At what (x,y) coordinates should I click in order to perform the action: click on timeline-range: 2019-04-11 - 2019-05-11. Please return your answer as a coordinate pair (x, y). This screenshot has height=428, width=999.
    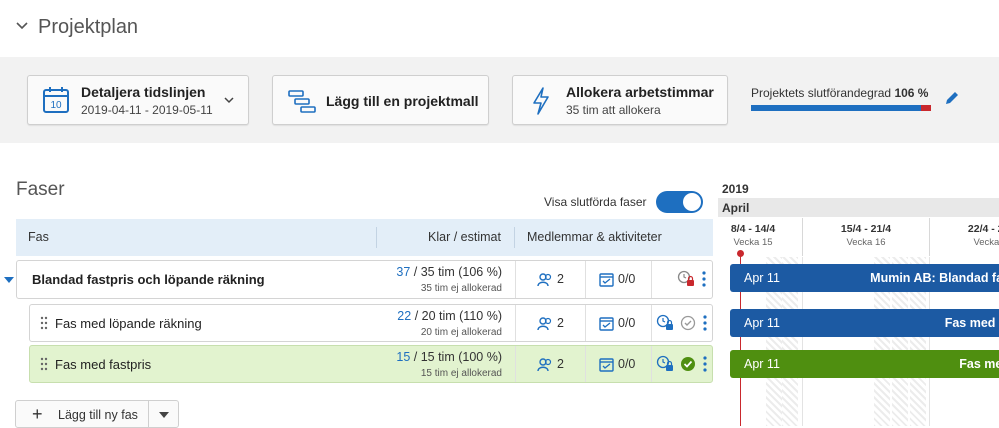
    Looking at the image, I should click on (147, 110).